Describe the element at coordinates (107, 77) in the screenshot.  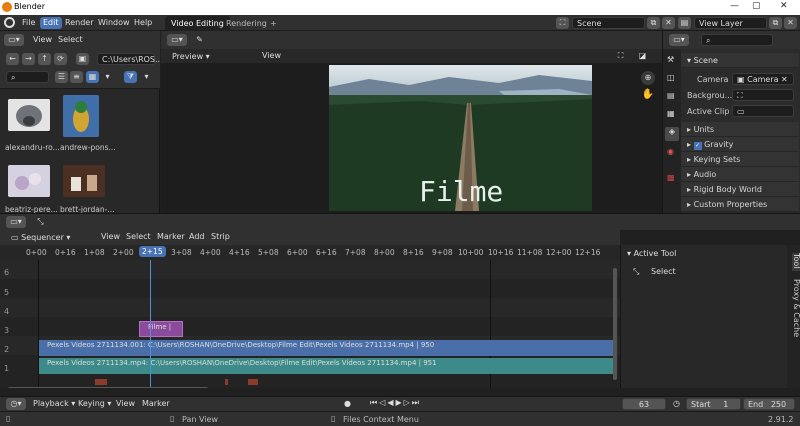
I see `display-dropdown-icon: ▾` at that location.